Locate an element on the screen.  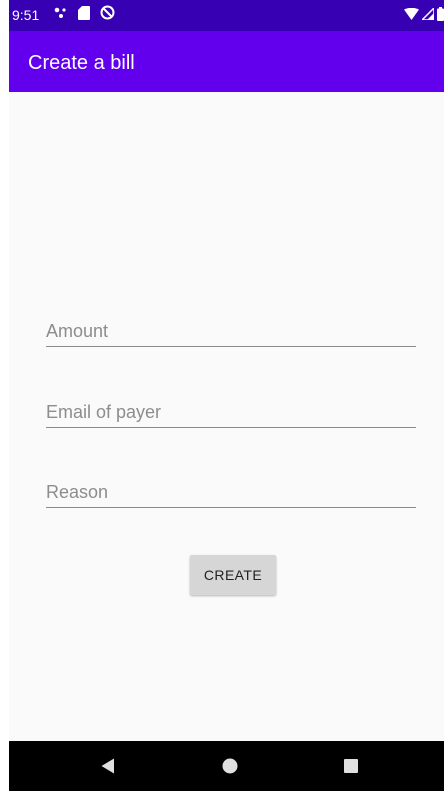
status-system-icons is located at coordinates (424, 16).